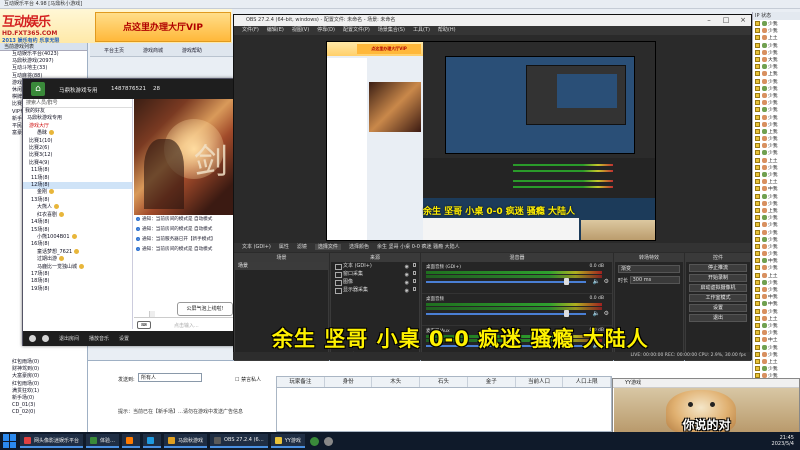 The height and width of the screenshot is (450, 800). Describe the element at coordinates (356, 30) in the screenshot. I see `menu-item: 配置文件(P)` at that location.